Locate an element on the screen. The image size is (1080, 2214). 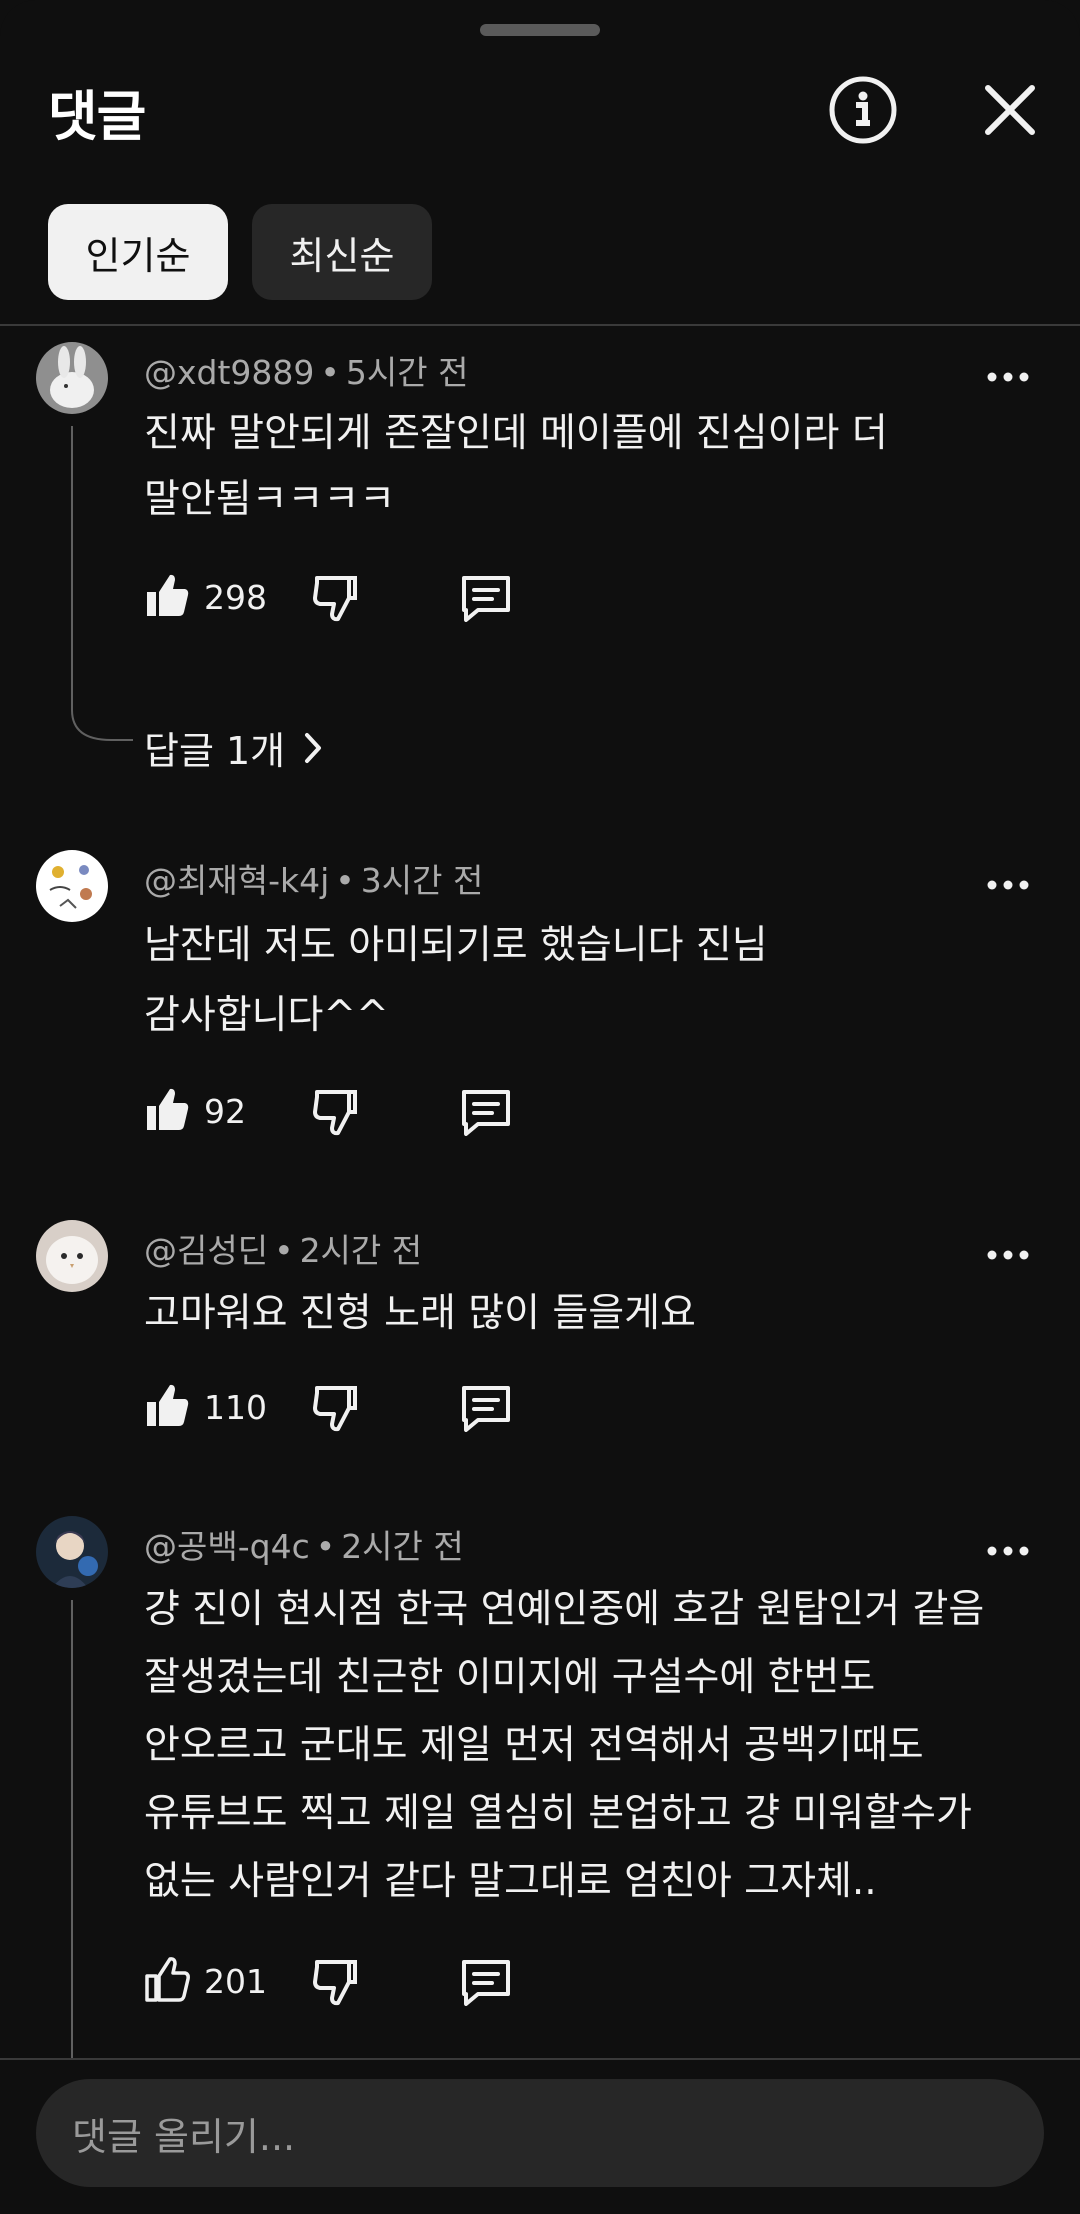
like-count: 201 is located at coordinates (235, 1981).